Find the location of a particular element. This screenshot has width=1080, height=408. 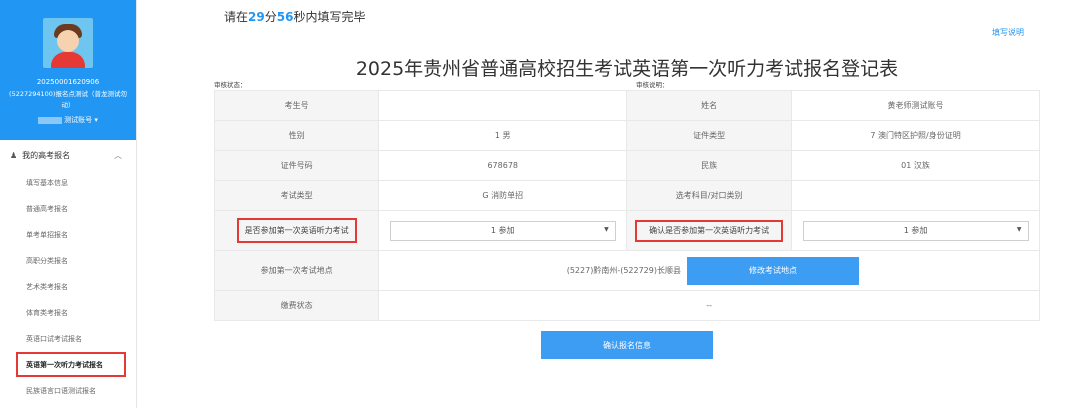

menu-group-gaokao: ♟ 我的高考报名 ︿ is located at coordinates (68, 155).